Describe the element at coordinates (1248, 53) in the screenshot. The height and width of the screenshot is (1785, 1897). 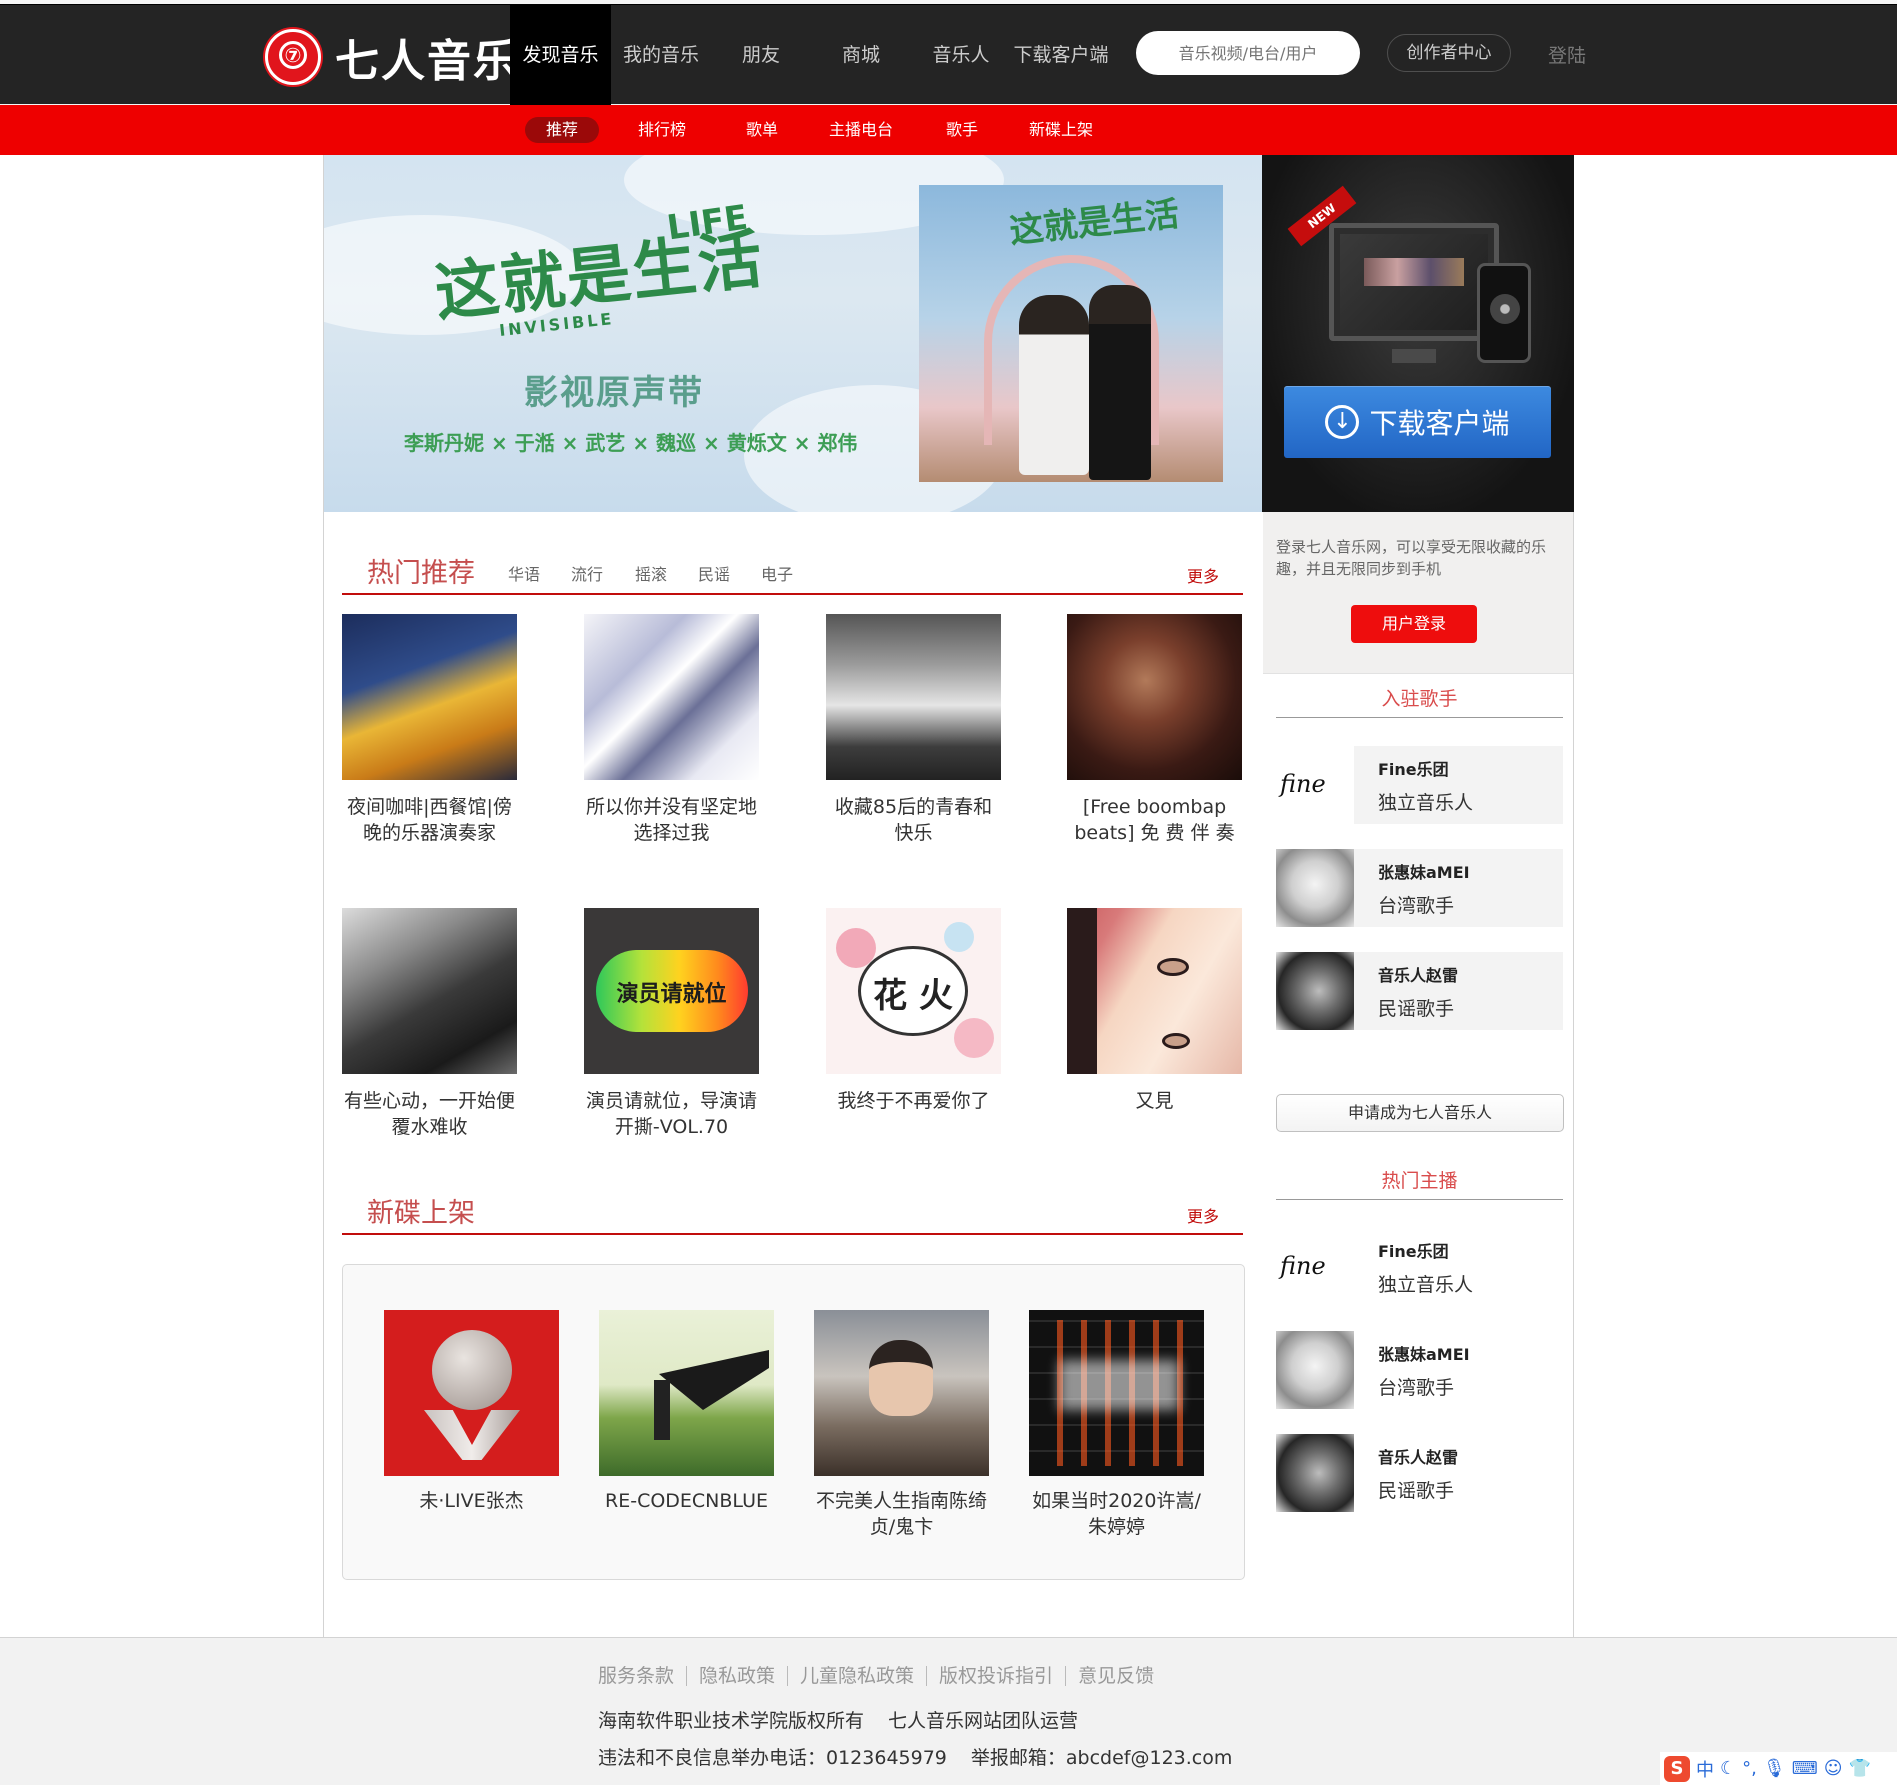
I see `search-input` at that location.